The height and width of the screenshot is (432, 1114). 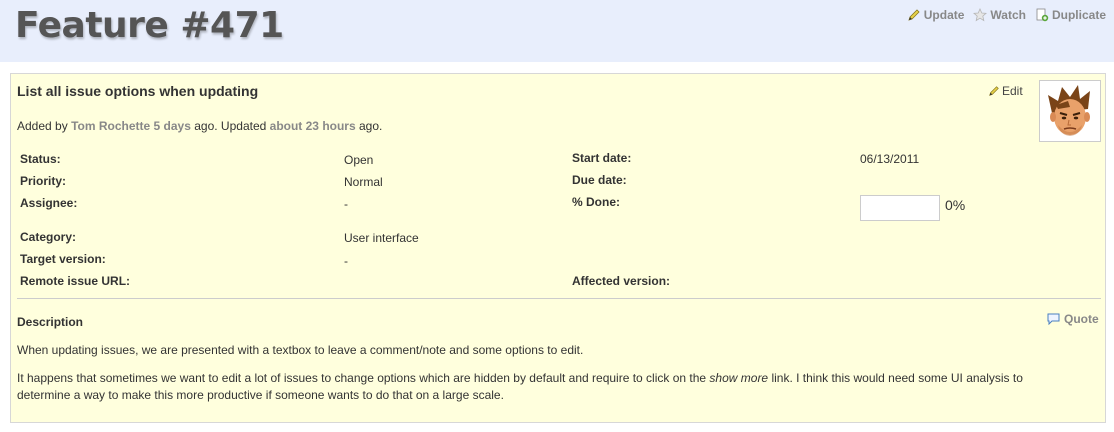 I want to click on author-middle: ago. Updated, so click(x=230, y=126).